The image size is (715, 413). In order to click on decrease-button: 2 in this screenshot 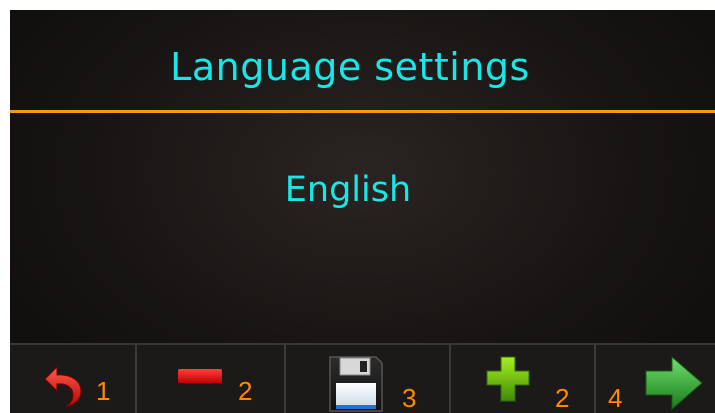, I will do `click(211, 379)`.